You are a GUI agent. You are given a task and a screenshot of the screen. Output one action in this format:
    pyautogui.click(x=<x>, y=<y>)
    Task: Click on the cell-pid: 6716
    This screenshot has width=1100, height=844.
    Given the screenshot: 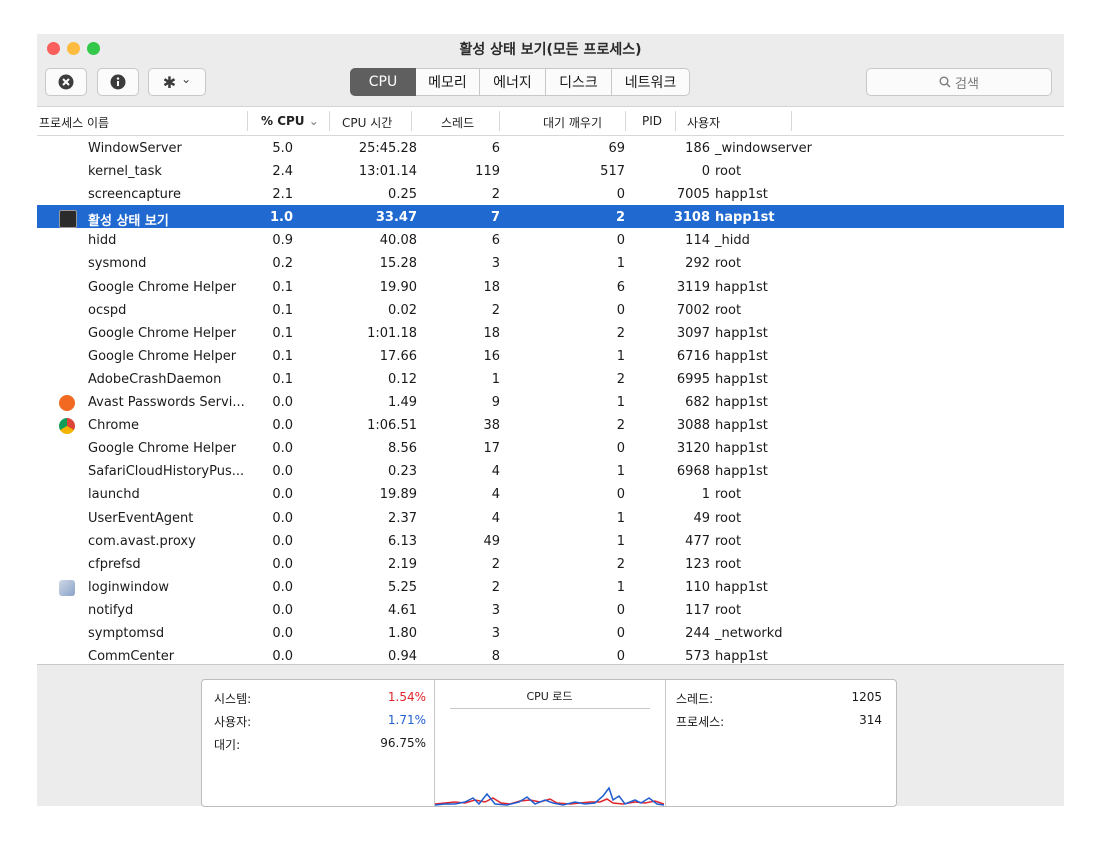 What is the action you would take?
    pyautogui.click(x=693, y=356)
    